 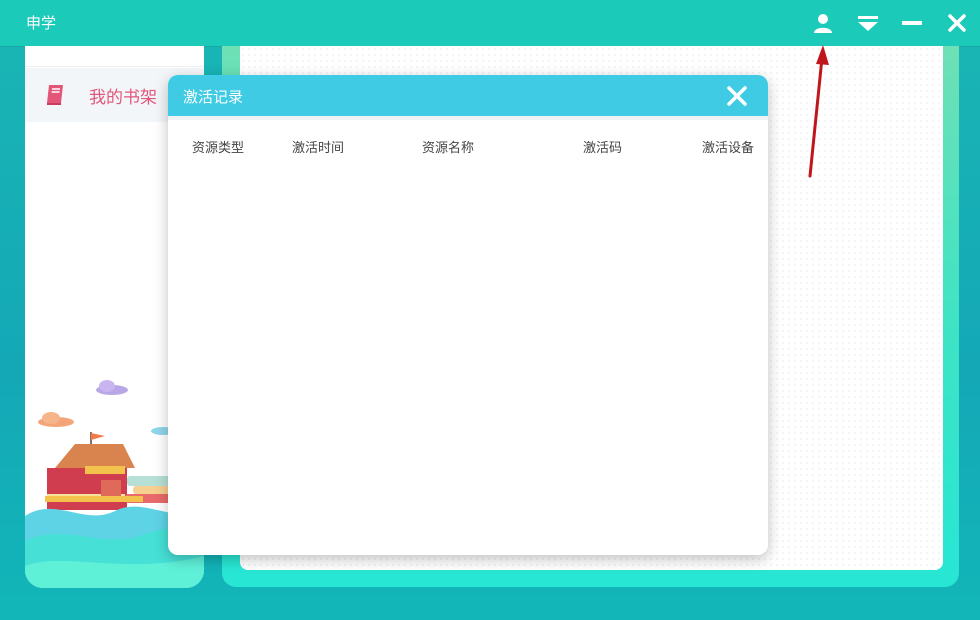 What do you see at coordinates (41, 23) in the screenshot?
I see `app-title: 申学` at bounding box center [41, 23].